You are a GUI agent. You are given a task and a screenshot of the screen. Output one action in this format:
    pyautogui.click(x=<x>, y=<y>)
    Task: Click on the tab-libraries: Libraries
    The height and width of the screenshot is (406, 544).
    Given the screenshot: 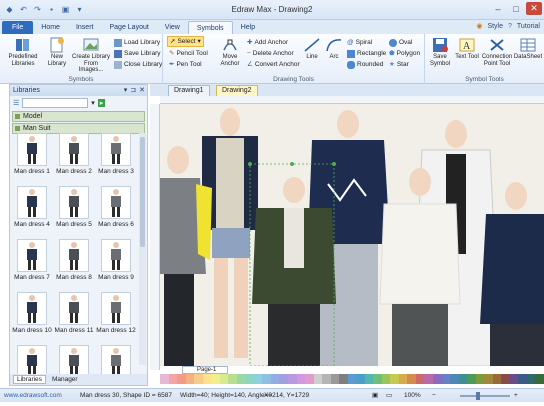 What is the action you would take?
    pyautogui.click(x=29, y=379)
    